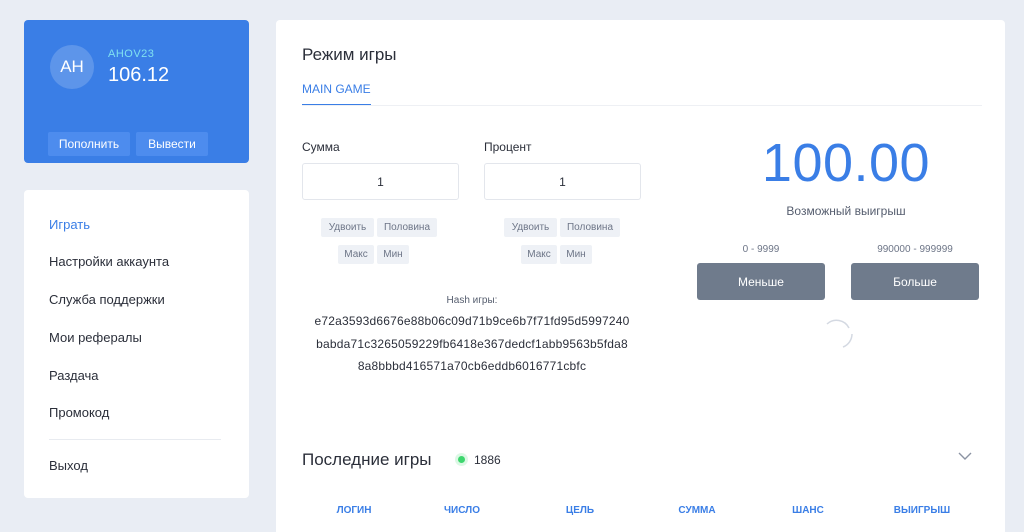 The image size is (1024, 532). What do you see at coordinates (69, 224) in the screenshot?
I see `menu-item-play: Играть` at bounding box center [69, 224].